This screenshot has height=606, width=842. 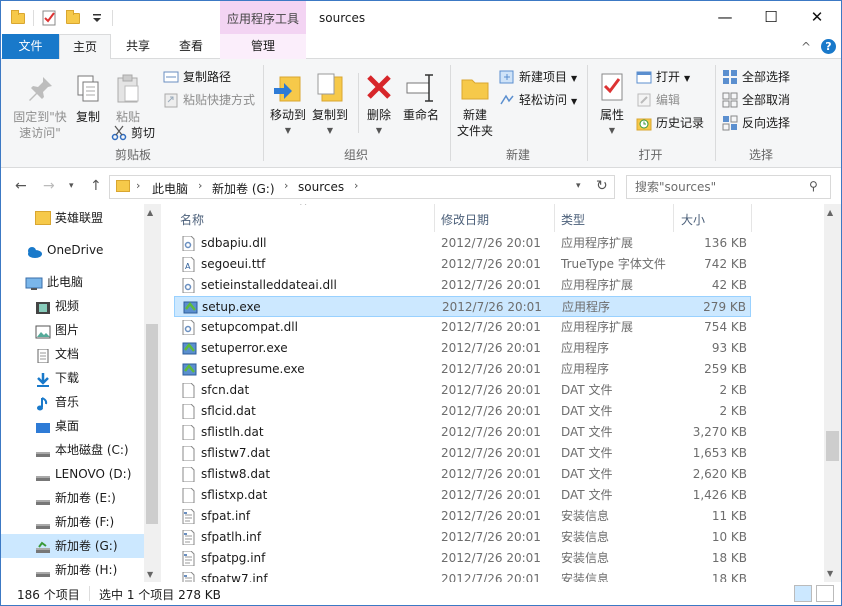 What do you see at coordinates (236, 474) in the screenshot?
I see `file-name: sflistw8.dat` at bounding box center [236, 474].